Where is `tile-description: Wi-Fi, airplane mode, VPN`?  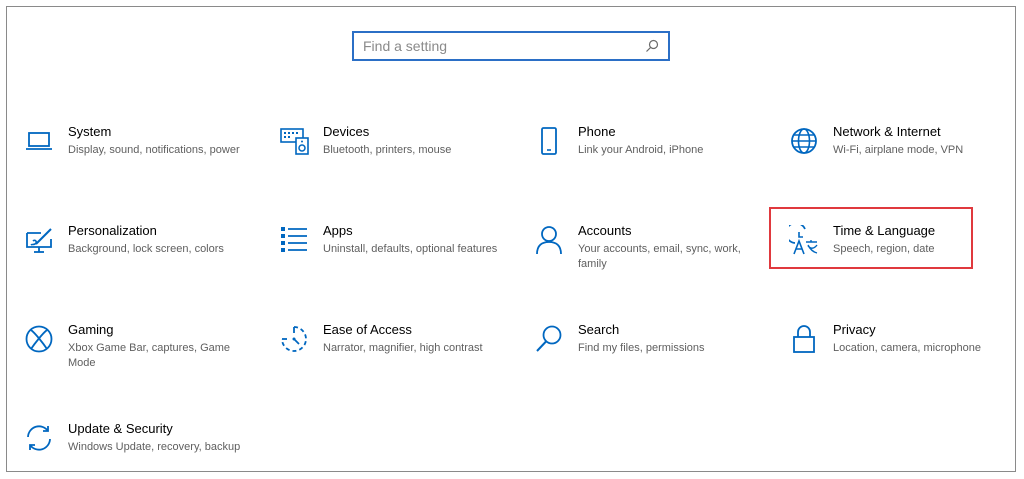
tile-description: Wi-Fi, airplane mode, VPN is located at coordinates (898, 150).